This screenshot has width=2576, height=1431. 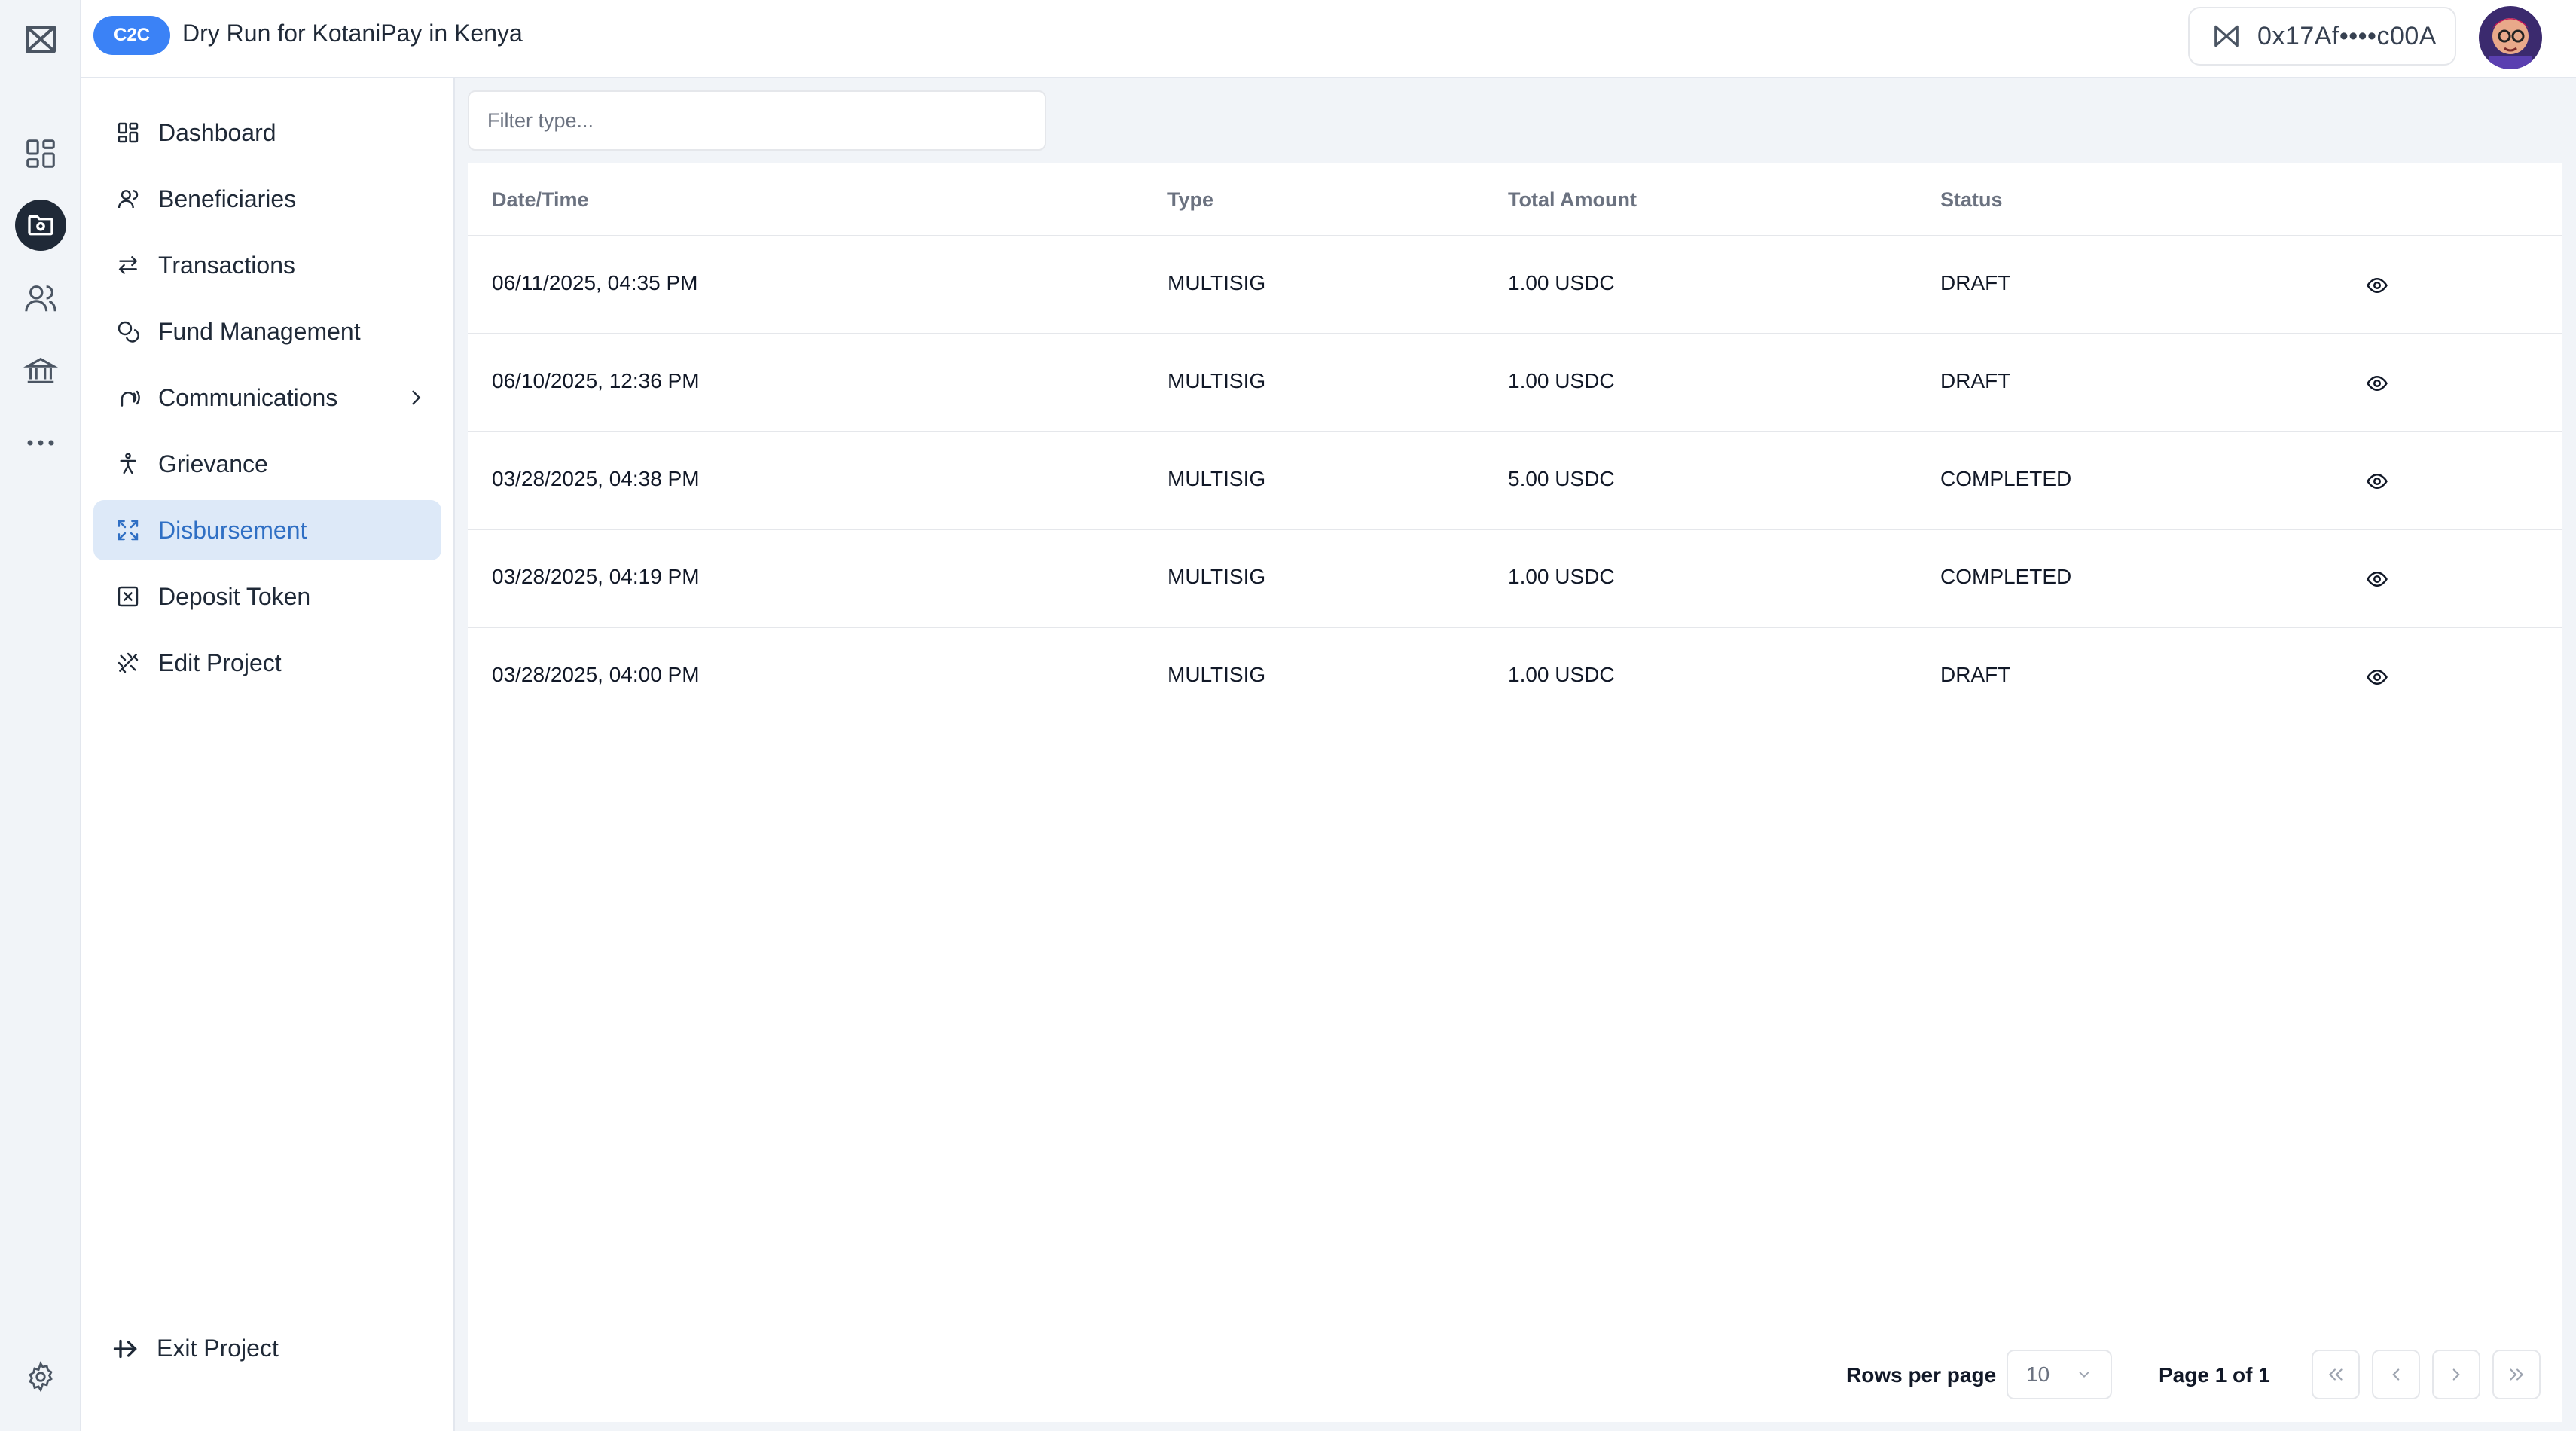 I want to click on cell-date: 06/10/2025, 12:36 PM, so click(x=596, y=380).